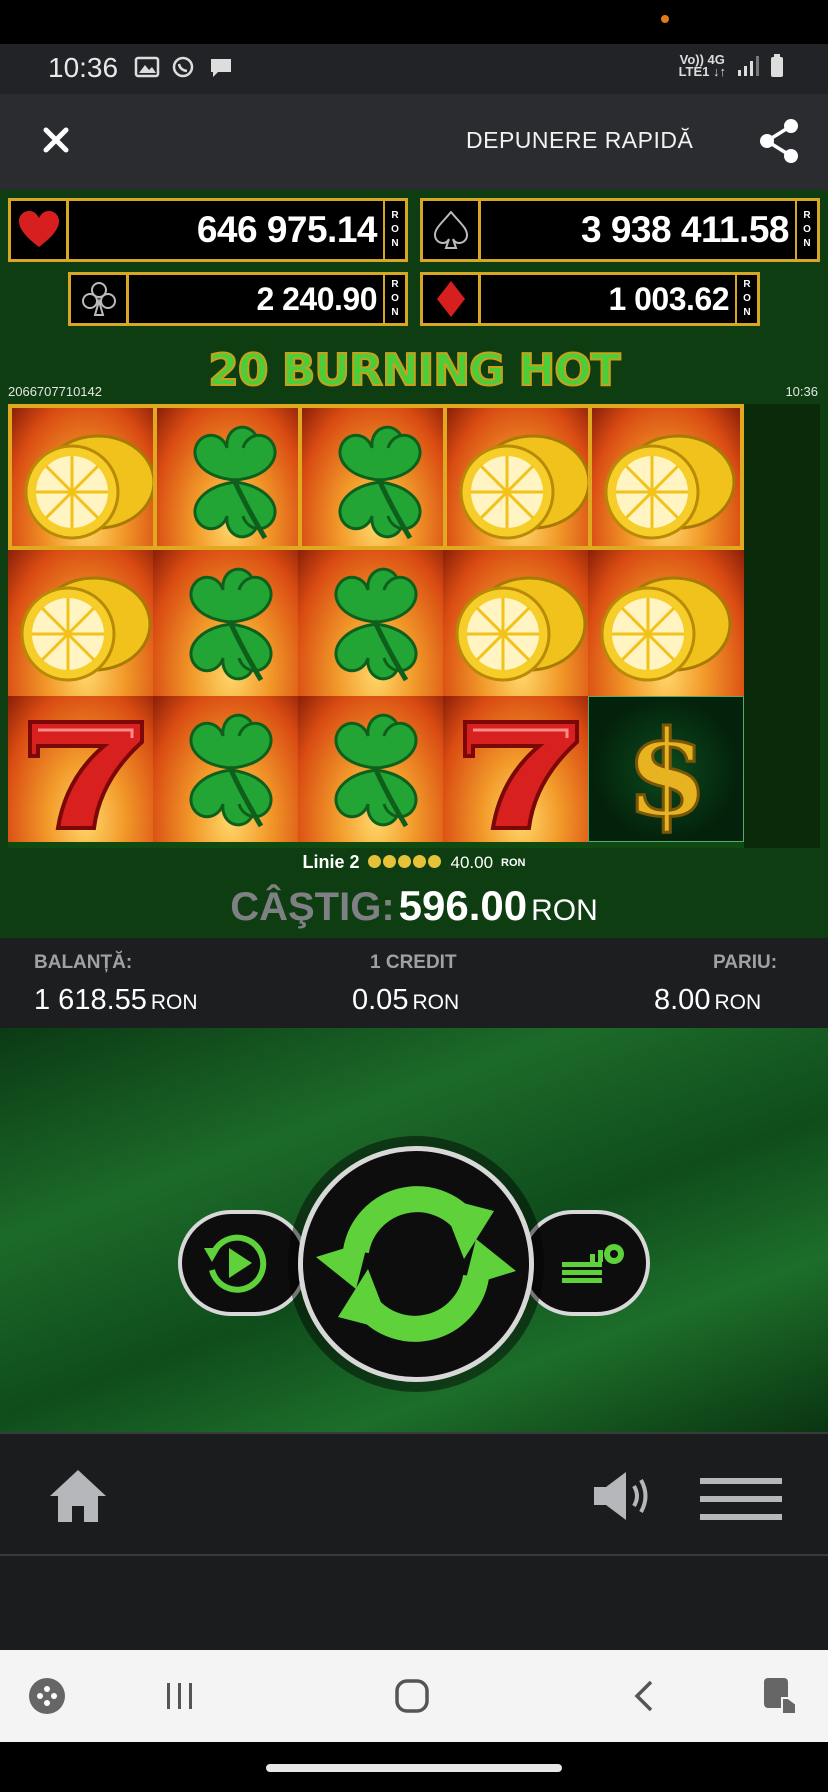  I want to click on game-launcher-button, so click(47, 1696).